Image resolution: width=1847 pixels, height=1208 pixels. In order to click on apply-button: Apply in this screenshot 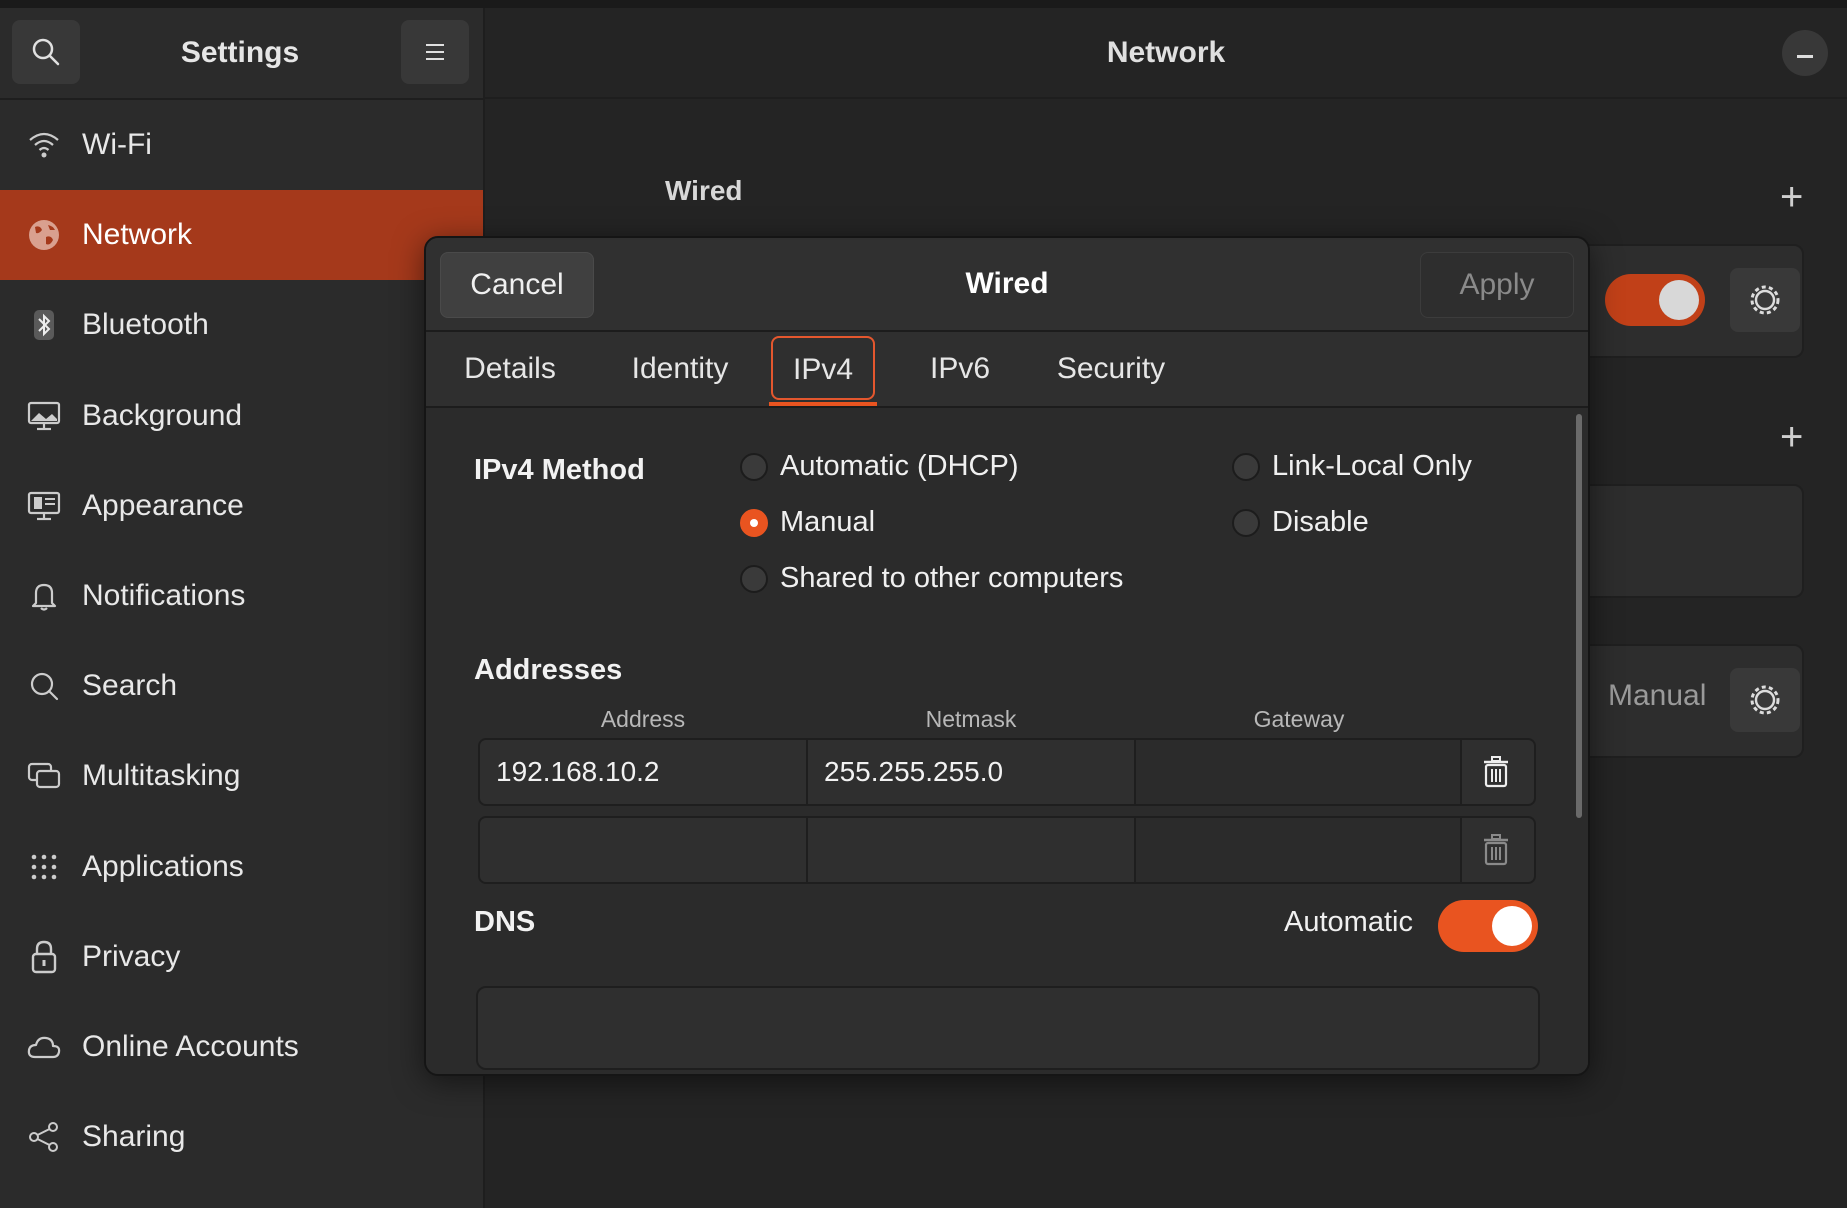, I will do `click(1497, 285)`.